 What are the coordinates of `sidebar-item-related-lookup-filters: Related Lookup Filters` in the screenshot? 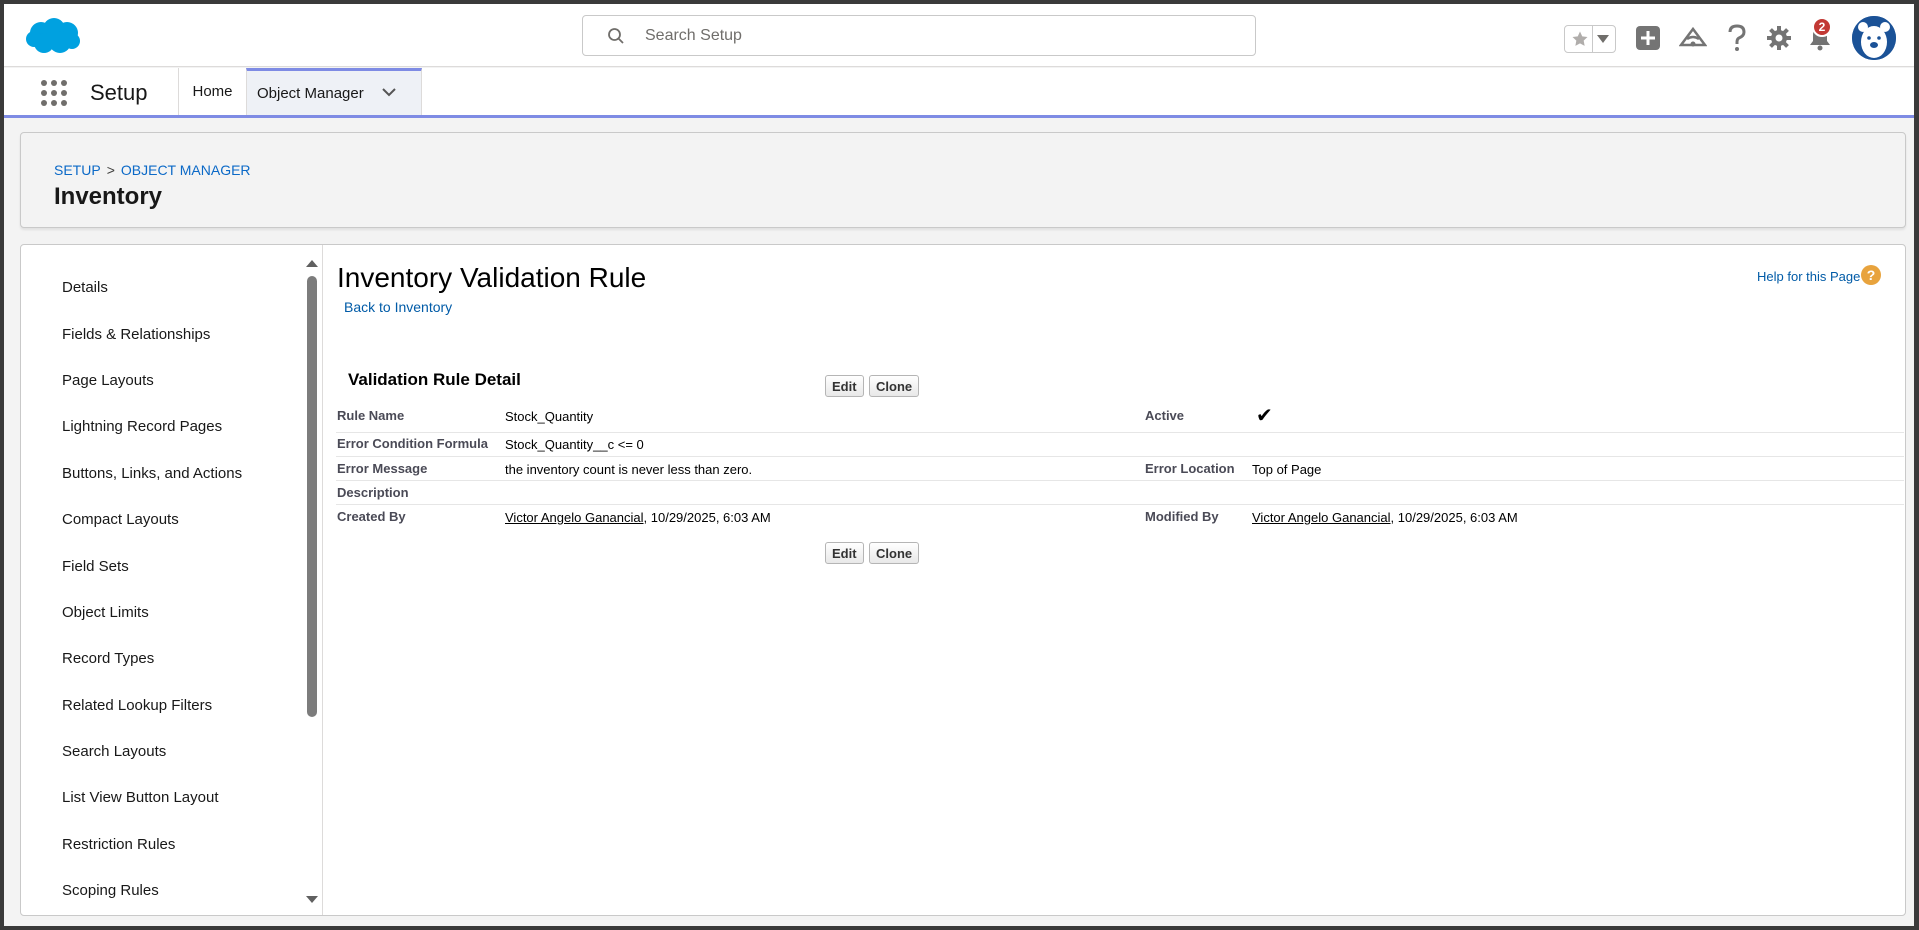 It's located at (137, 705).